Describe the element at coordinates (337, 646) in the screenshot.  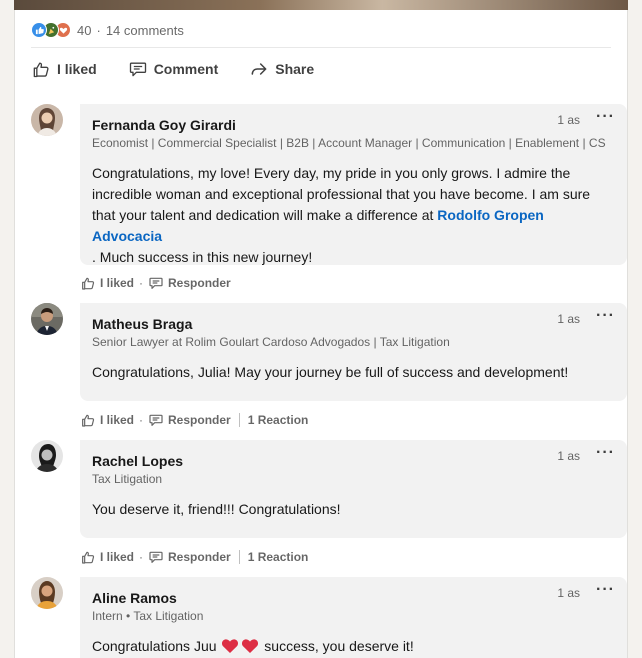
I see `comment-text-part: success, you deserve it!` at that location.